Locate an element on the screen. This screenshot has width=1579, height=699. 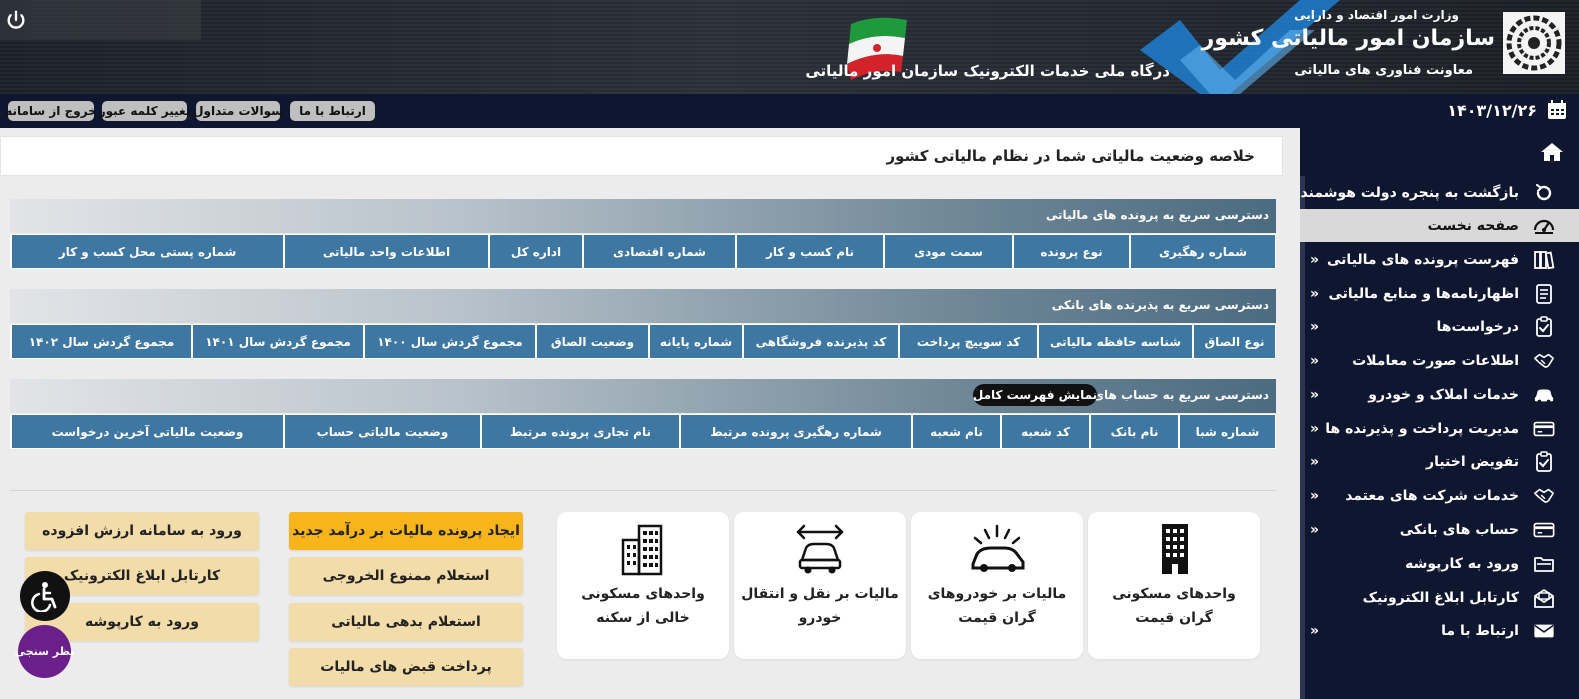
card-label: مالیات بر خودروهای گران قیمت is located at coordinates (997, 606).